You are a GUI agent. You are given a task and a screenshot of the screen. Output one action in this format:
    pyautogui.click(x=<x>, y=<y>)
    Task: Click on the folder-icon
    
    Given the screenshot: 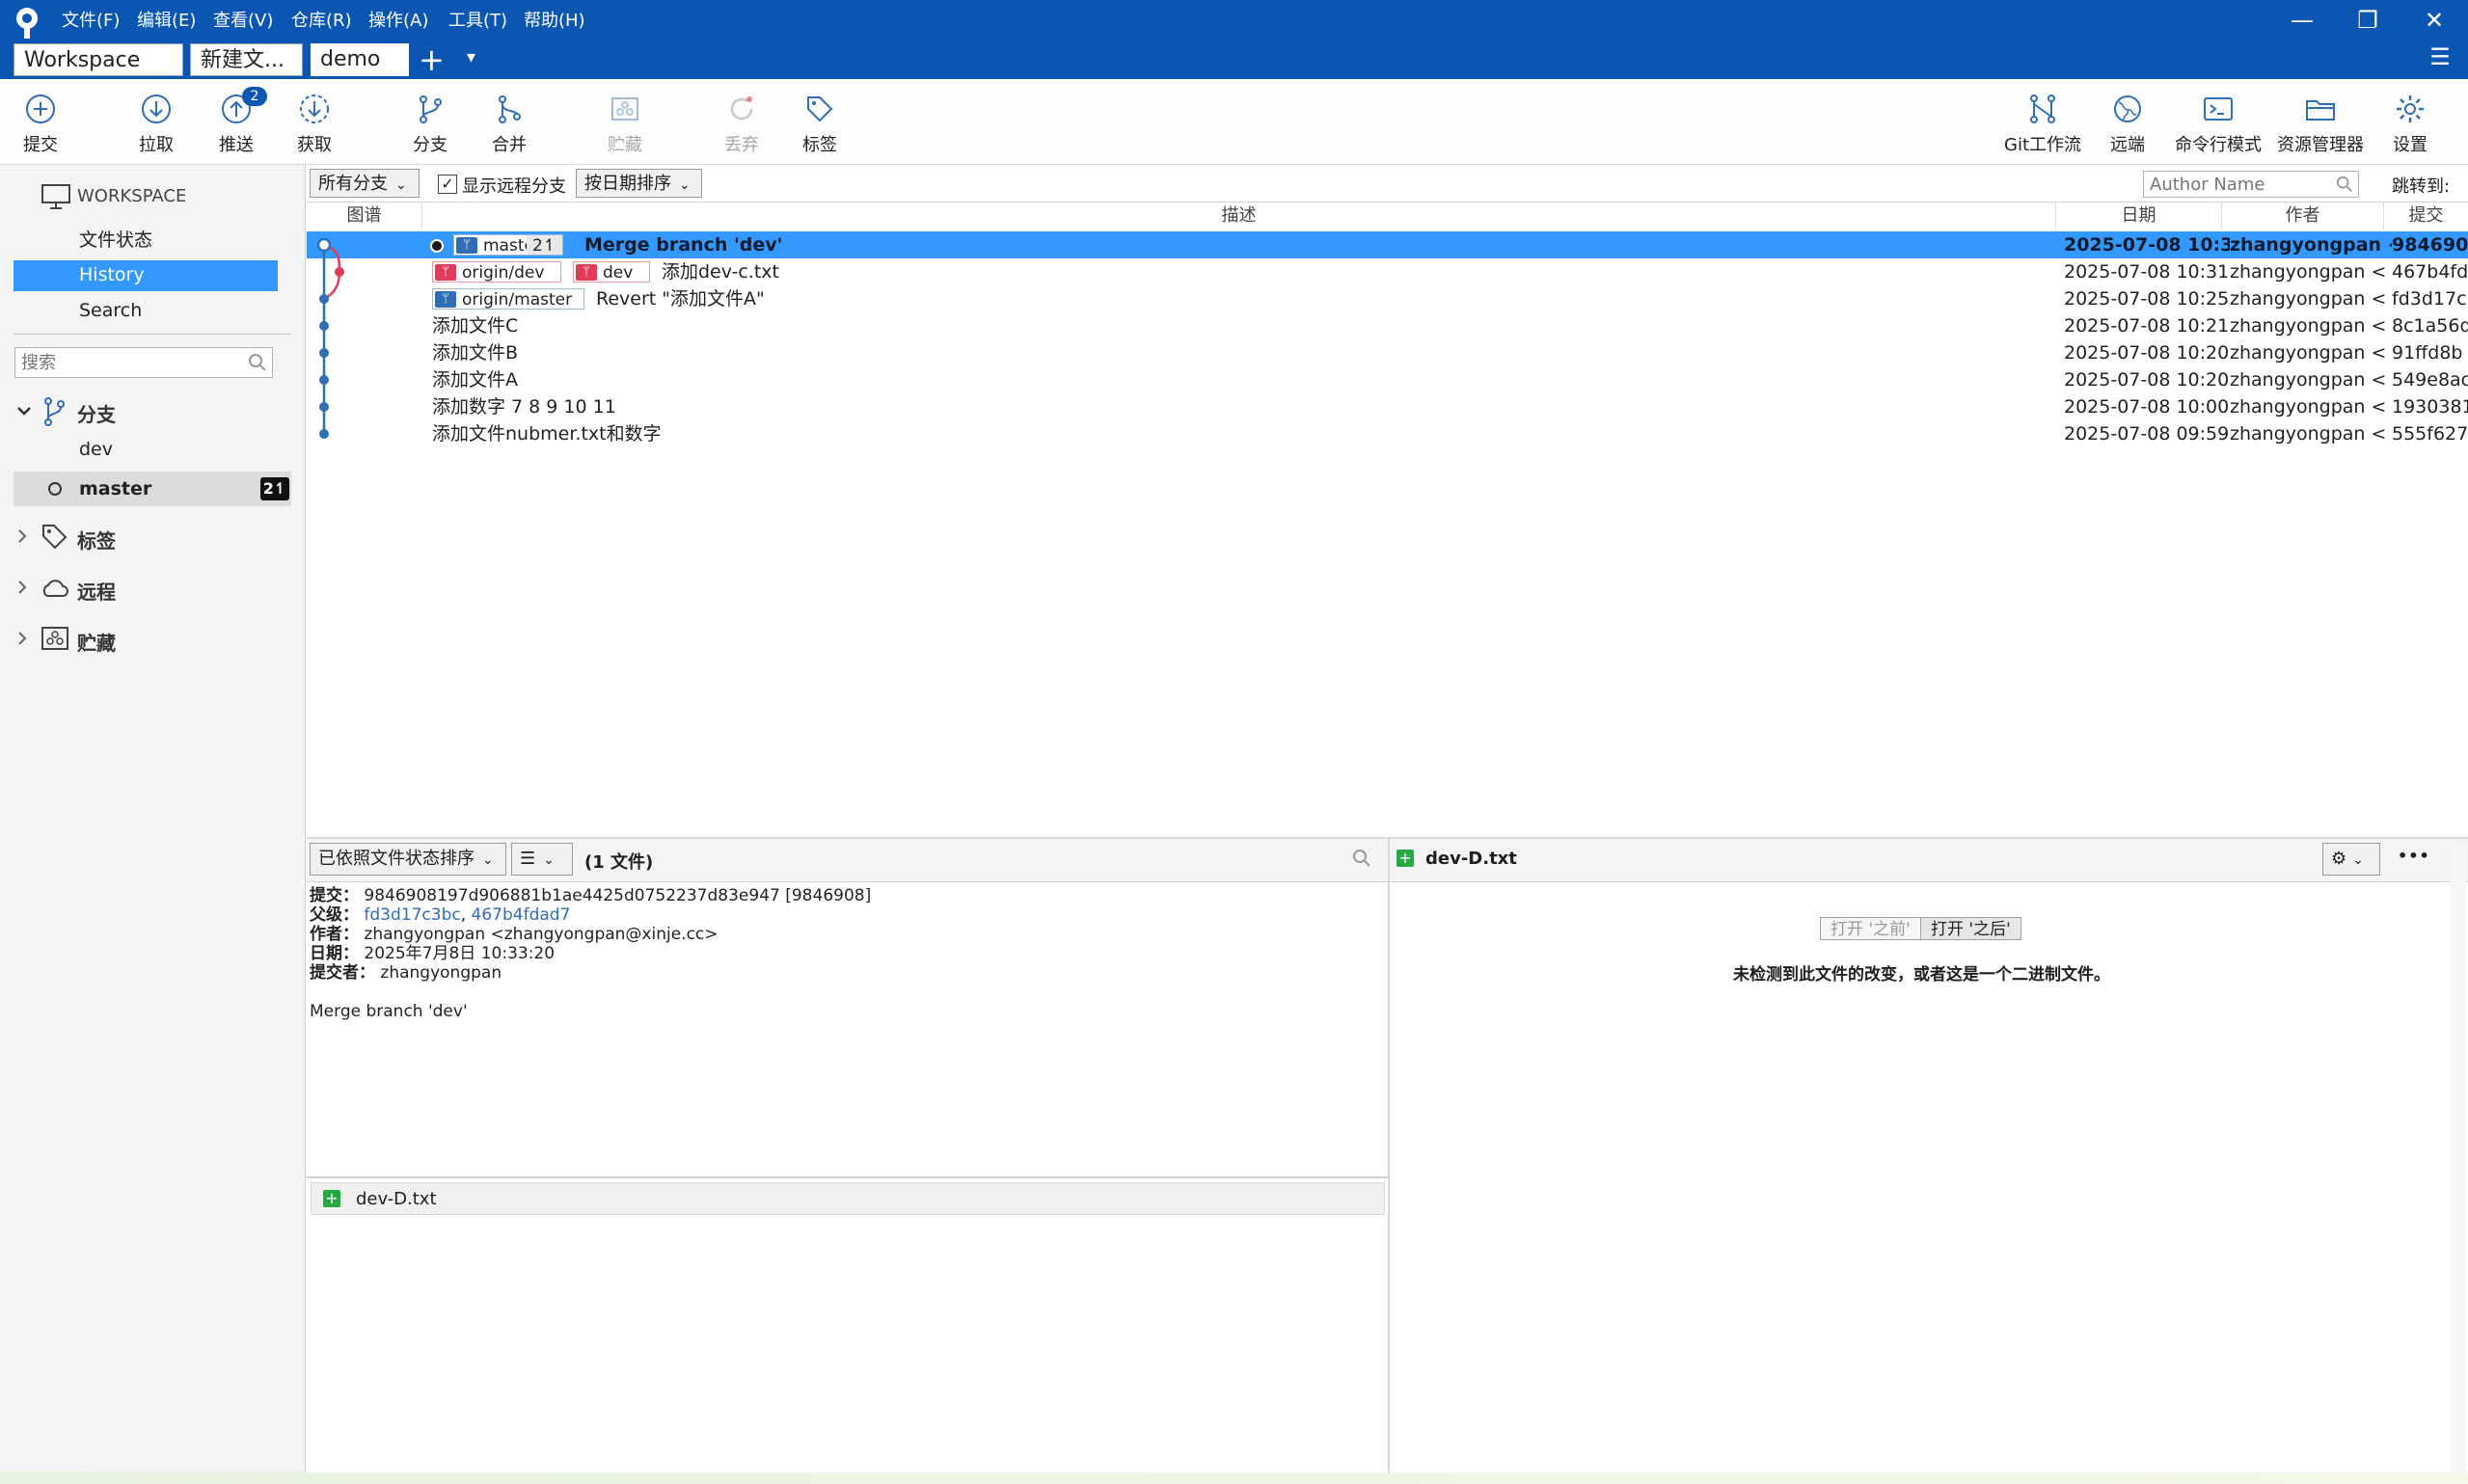 What is the action you would take?
    pyautogui.click(x=2320, y=110)
    